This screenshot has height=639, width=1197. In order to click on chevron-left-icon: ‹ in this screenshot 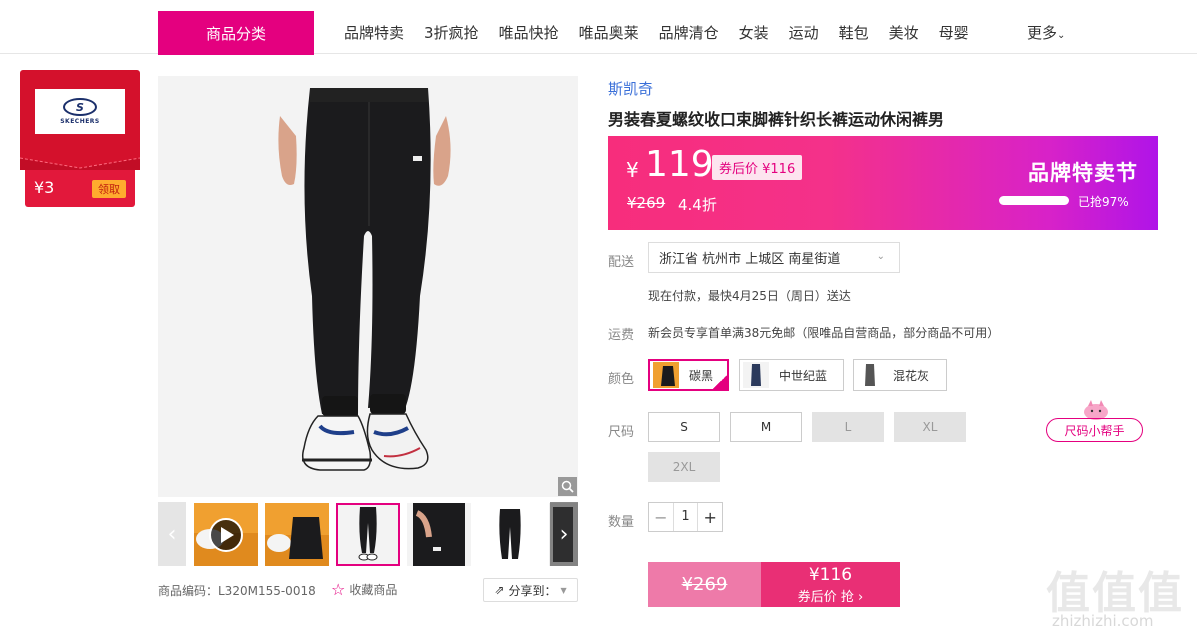, I will do `click(172, 534)`.